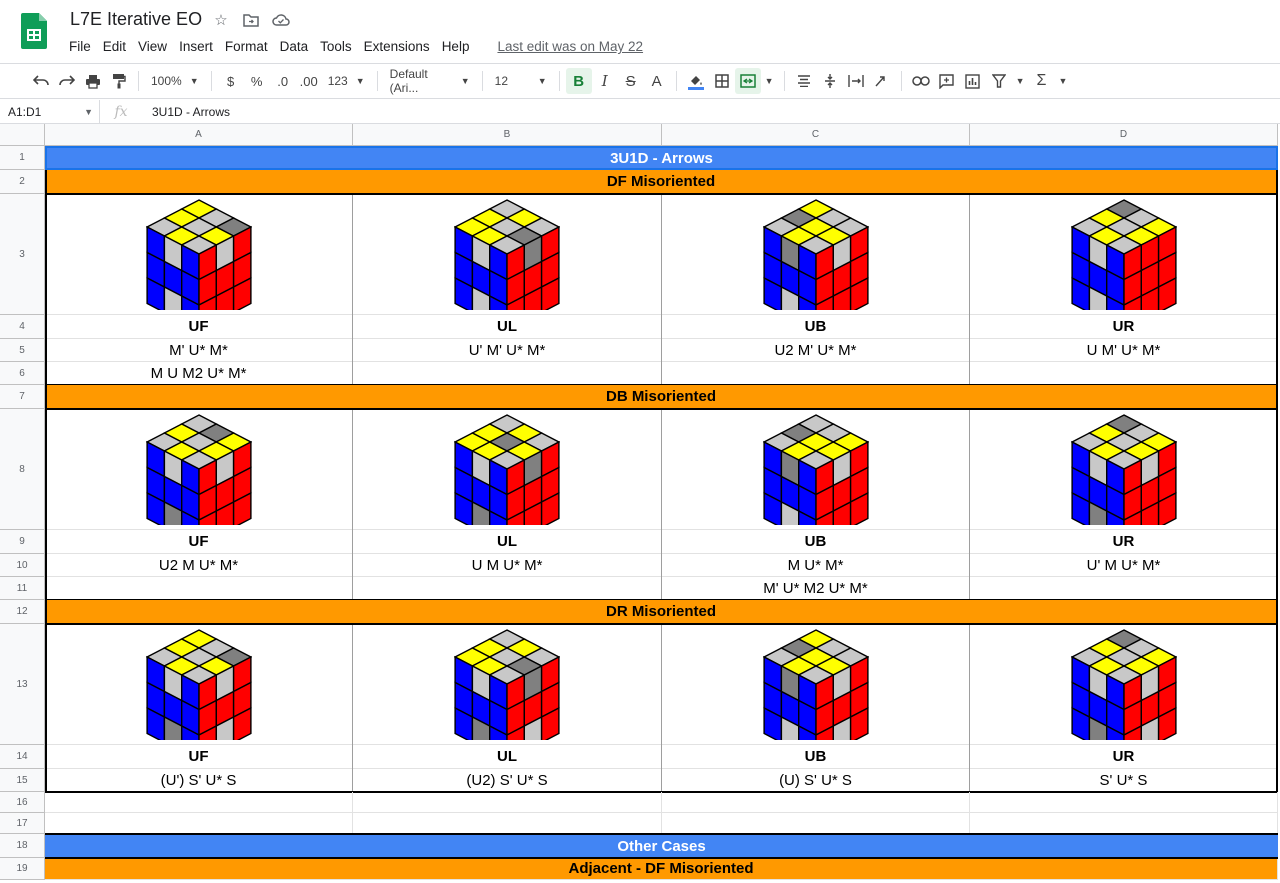 The width and height of the screenshot is (1280, 883). I want to click on insert-link-icon, so click(921, 81).